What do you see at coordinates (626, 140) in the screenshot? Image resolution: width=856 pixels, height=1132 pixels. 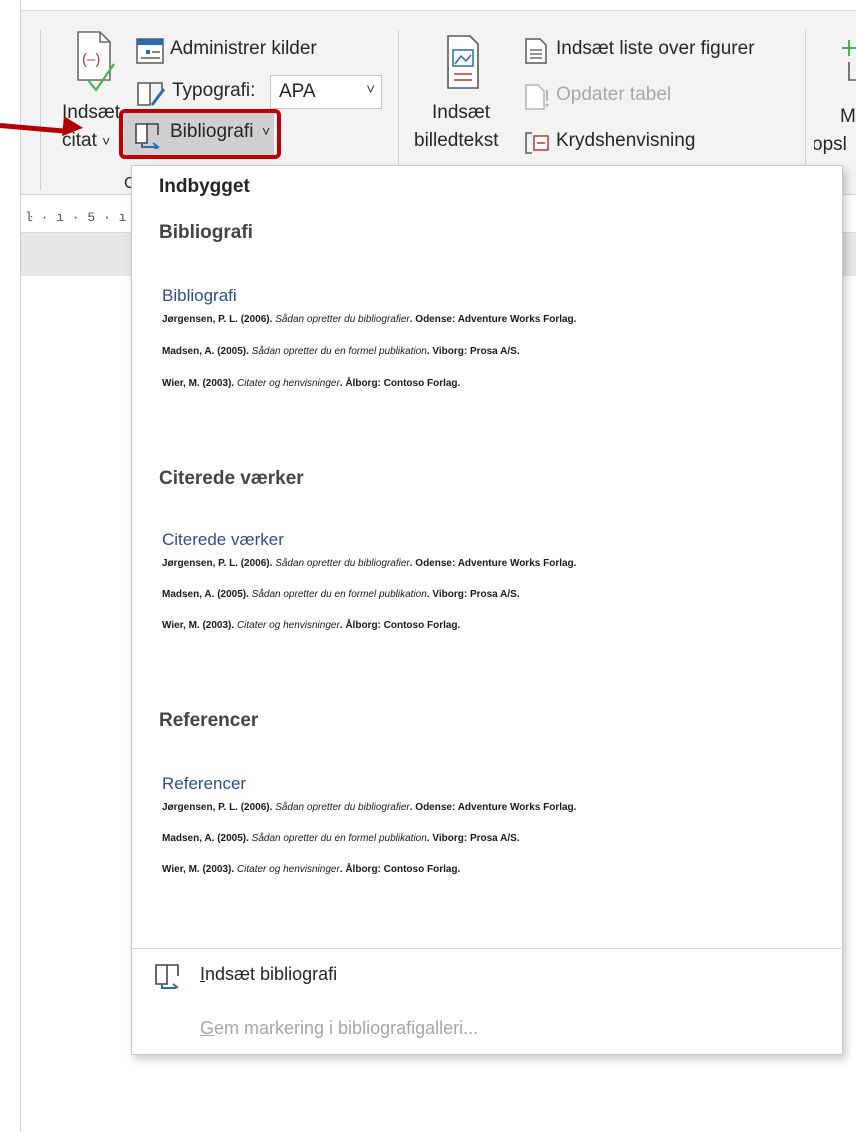 I see `cross-reference-label: Krydshenvisning` at bounding box center [626, 140].